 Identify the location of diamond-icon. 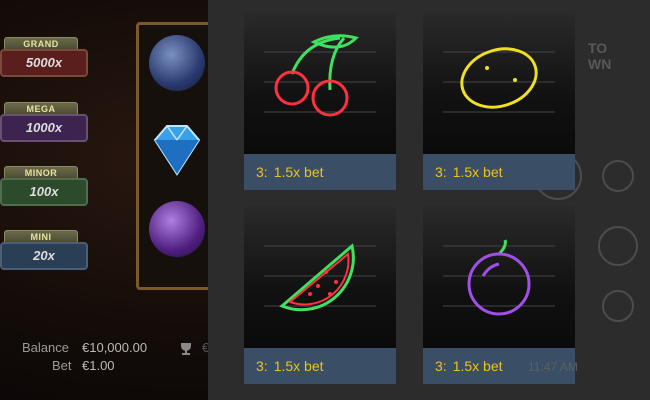
(177, 150).